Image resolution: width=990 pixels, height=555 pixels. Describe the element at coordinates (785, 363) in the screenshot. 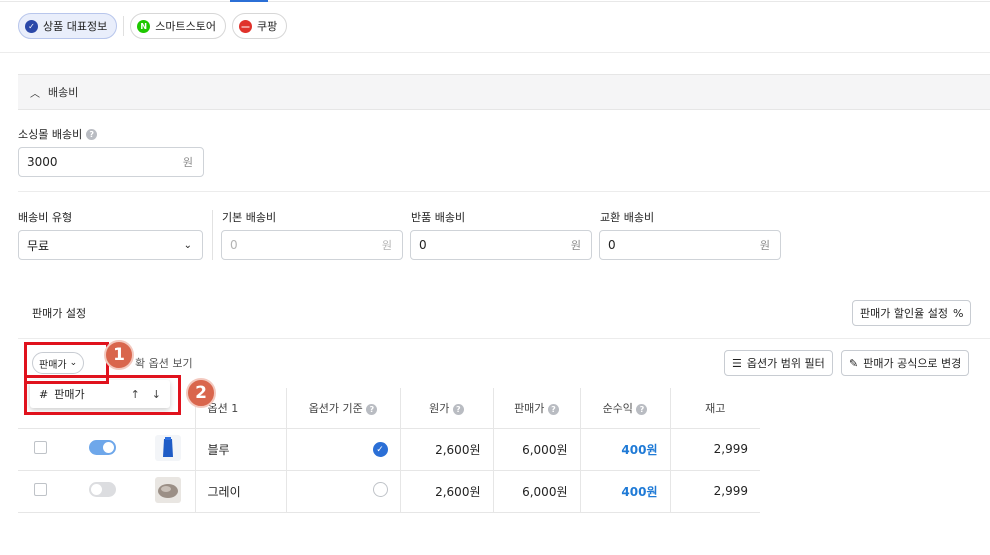

I see `button-label: 옵션가 범위 필터` at that location.